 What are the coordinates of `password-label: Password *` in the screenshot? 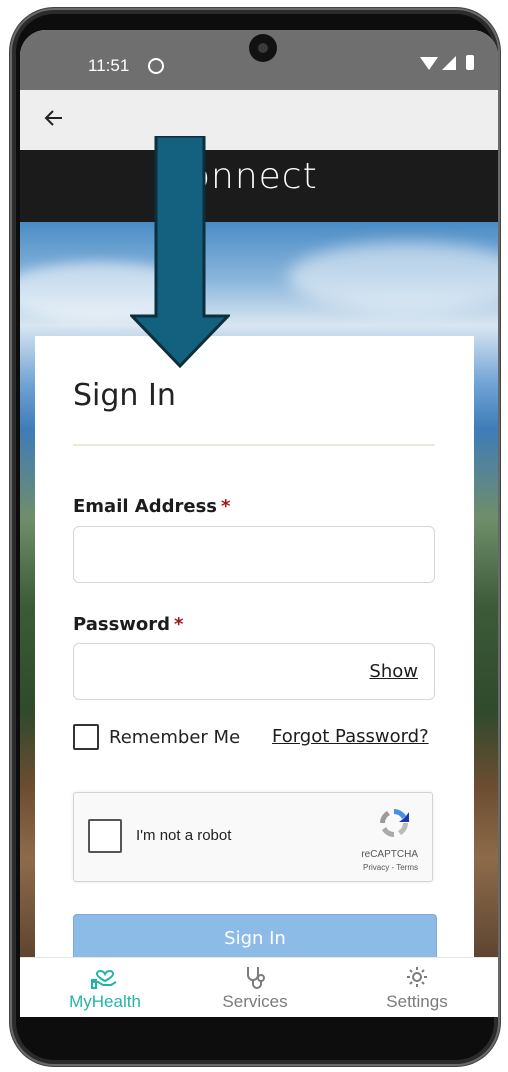 It's located at (128, 624).